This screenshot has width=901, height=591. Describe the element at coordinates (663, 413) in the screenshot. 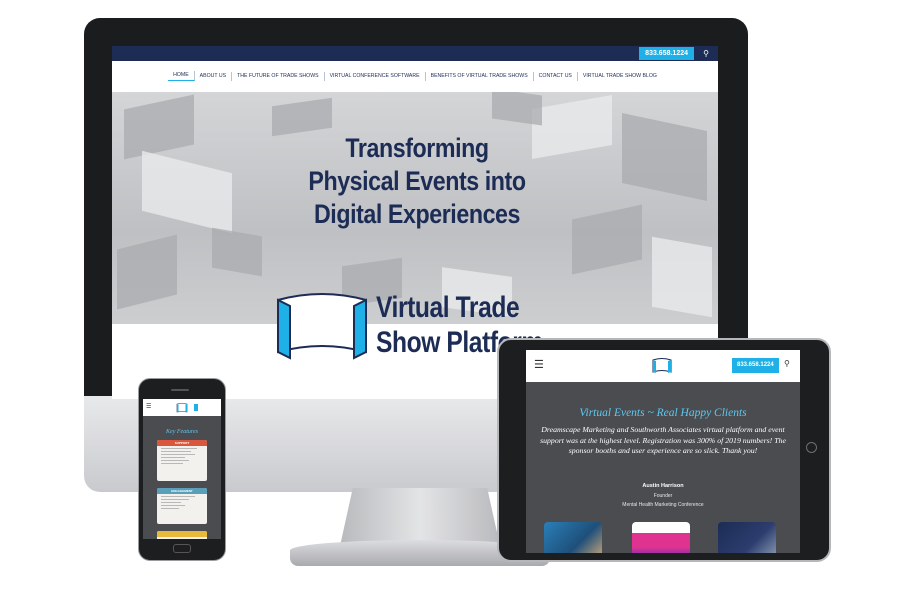

I see `testimonial-heading: Virtual Events ~ Real Happy Clients` at that location.